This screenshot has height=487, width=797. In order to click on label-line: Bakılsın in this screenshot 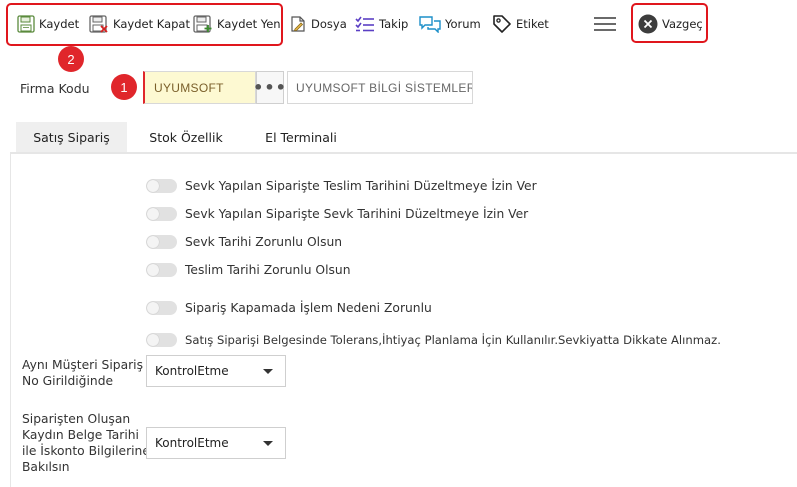, I will do `click(46, 467)`.